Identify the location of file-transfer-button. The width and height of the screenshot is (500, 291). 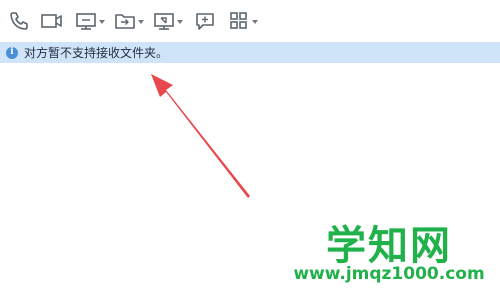
(129, 21).